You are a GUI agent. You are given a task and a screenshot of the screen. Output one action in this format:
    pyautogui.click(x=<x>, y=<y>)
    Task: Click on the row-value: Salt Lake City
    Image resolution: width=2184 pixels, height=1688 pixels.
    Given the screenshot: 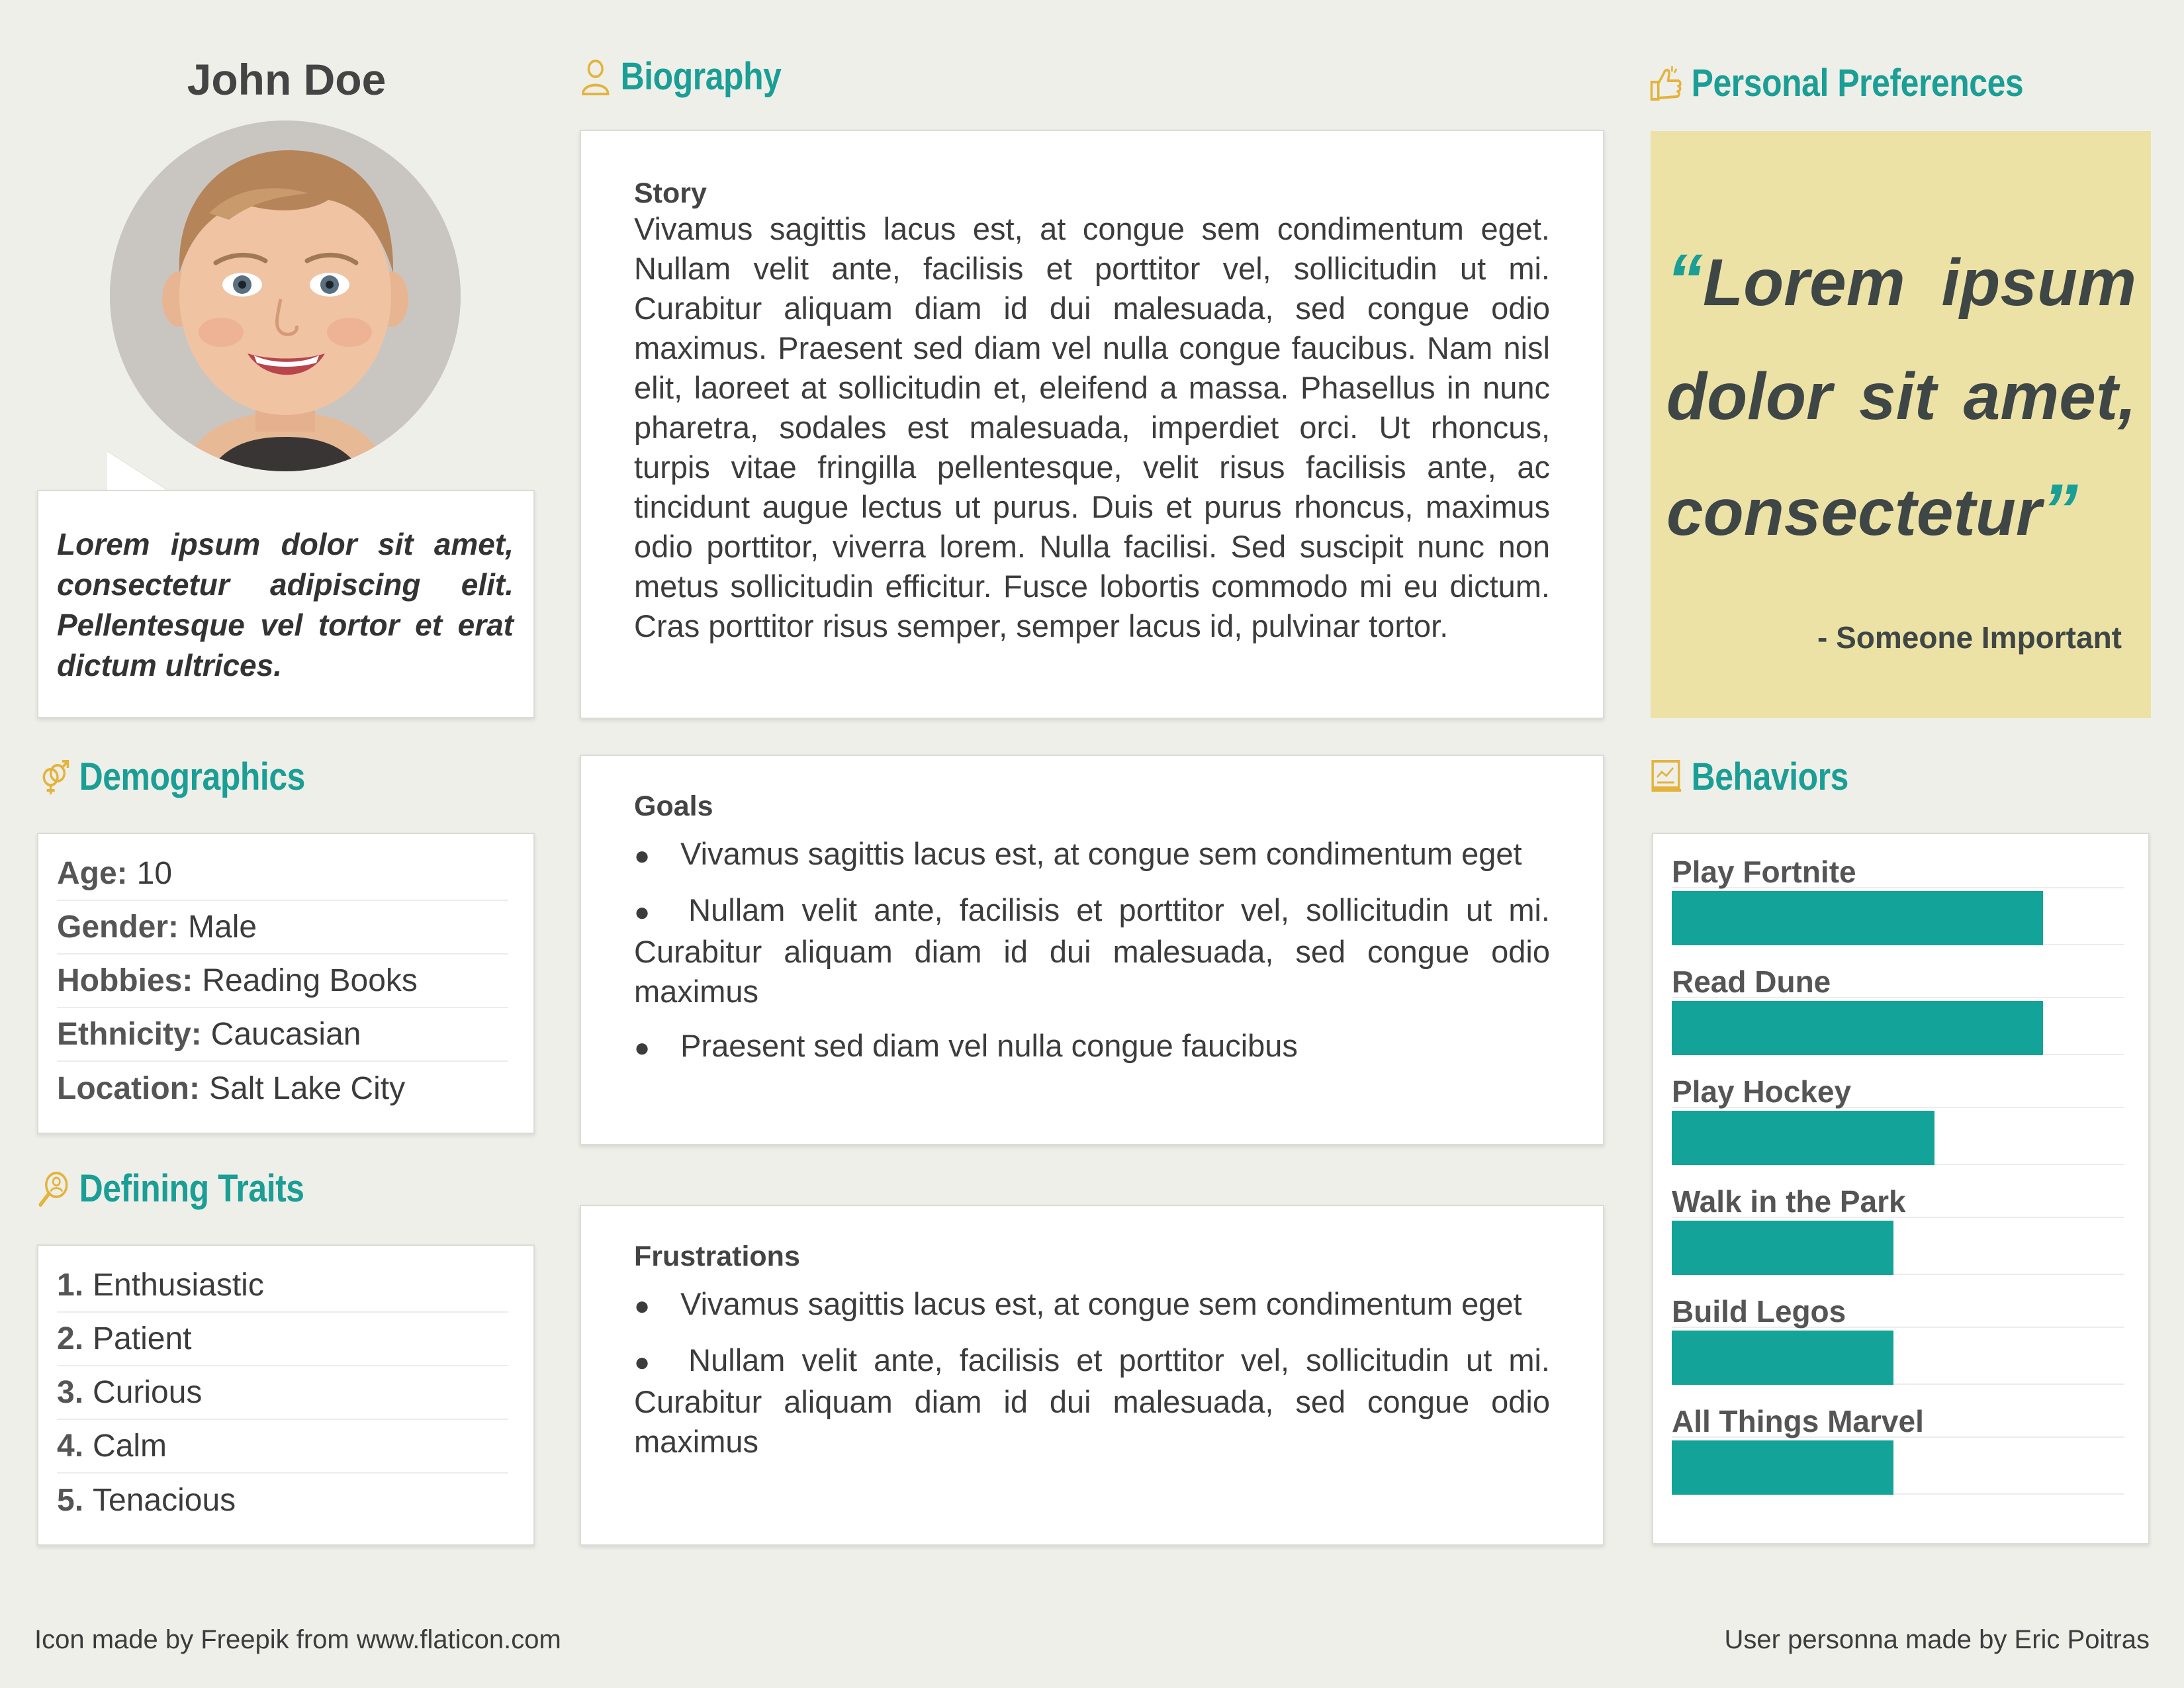 What is the action you would take?
    pyautogui.click(x=307, y=1088)
    